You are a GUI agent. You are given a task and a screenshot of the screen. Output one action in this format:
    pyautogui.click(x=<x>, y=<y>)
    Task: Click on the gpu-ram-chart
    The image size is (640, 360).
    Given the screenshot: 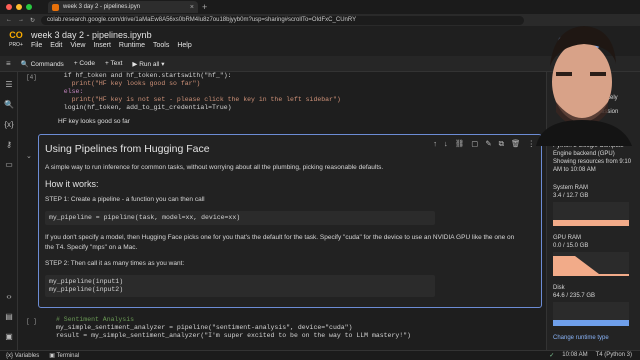 What is the action you would take?
    pyautogui.click(x=591, y=264)
    